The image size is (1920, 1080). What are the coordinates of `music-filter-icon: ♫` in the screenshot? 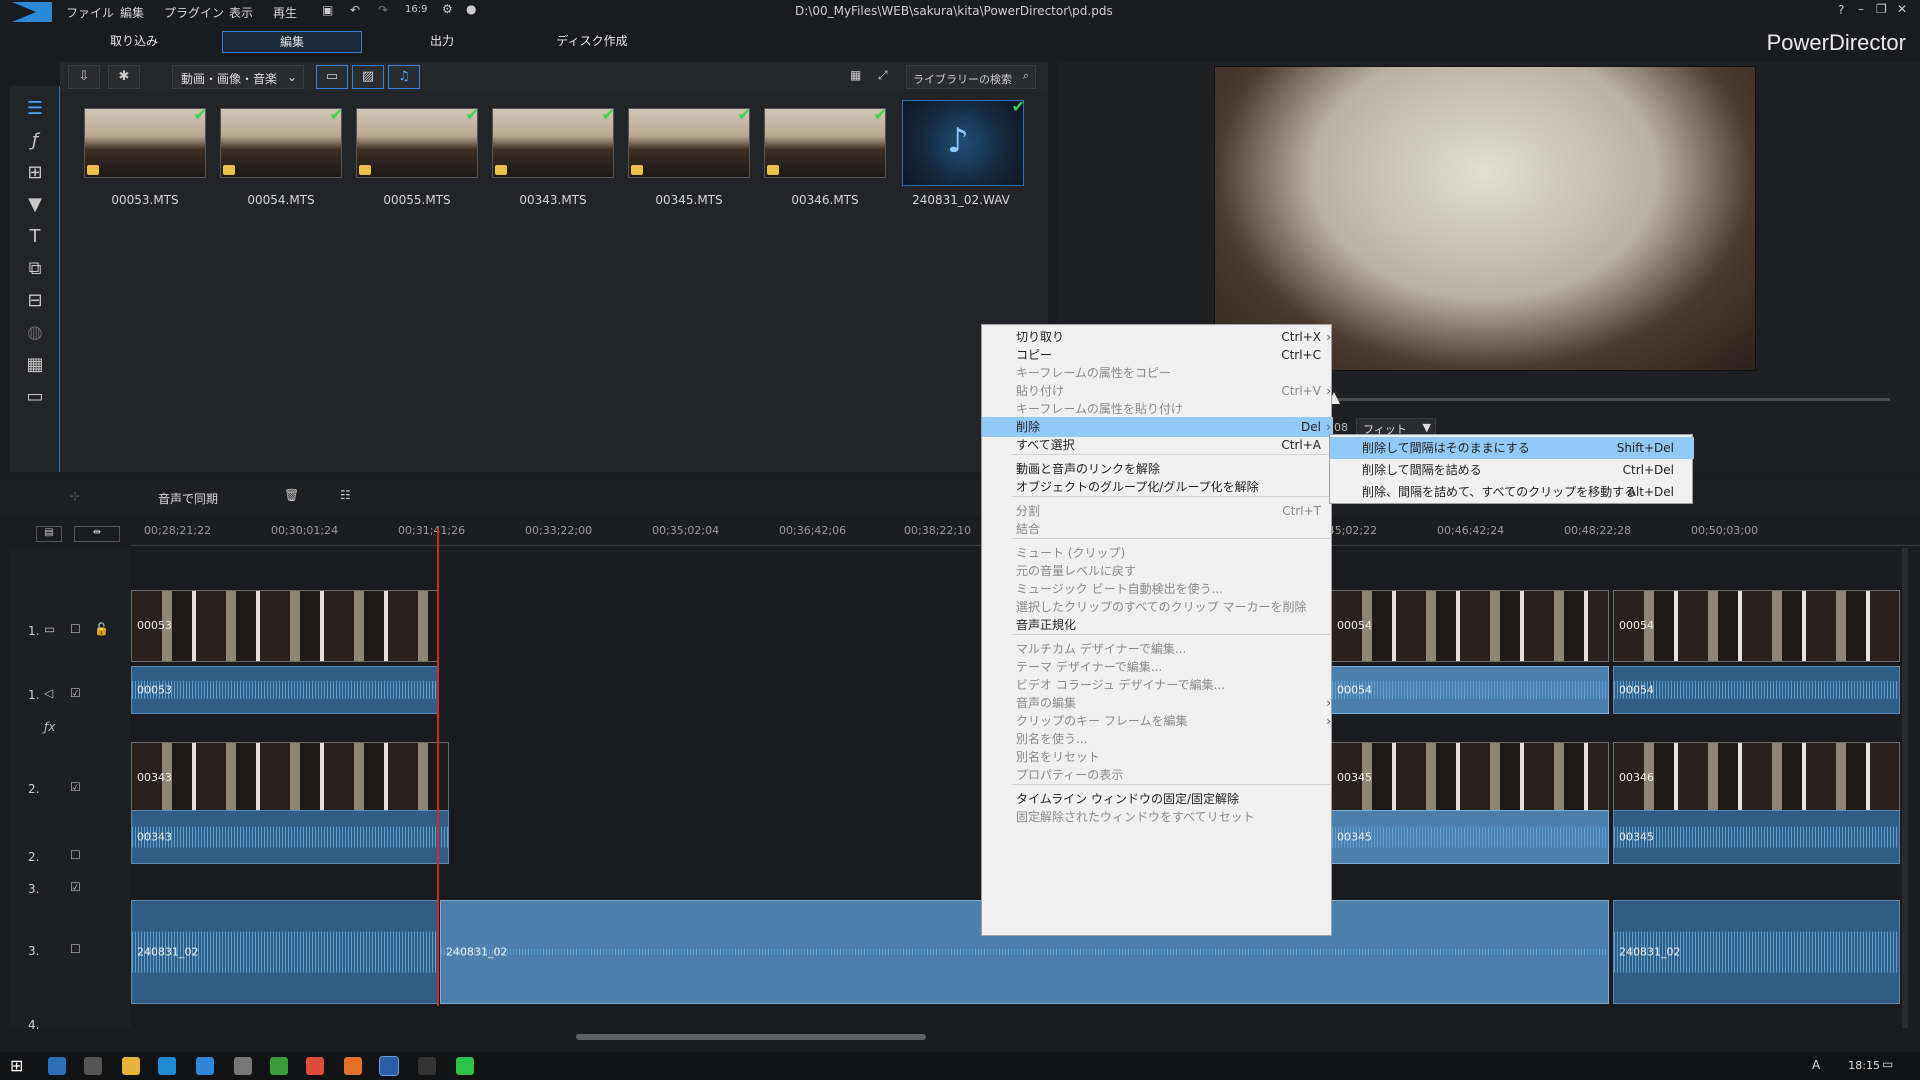 It's located at (404, 77).